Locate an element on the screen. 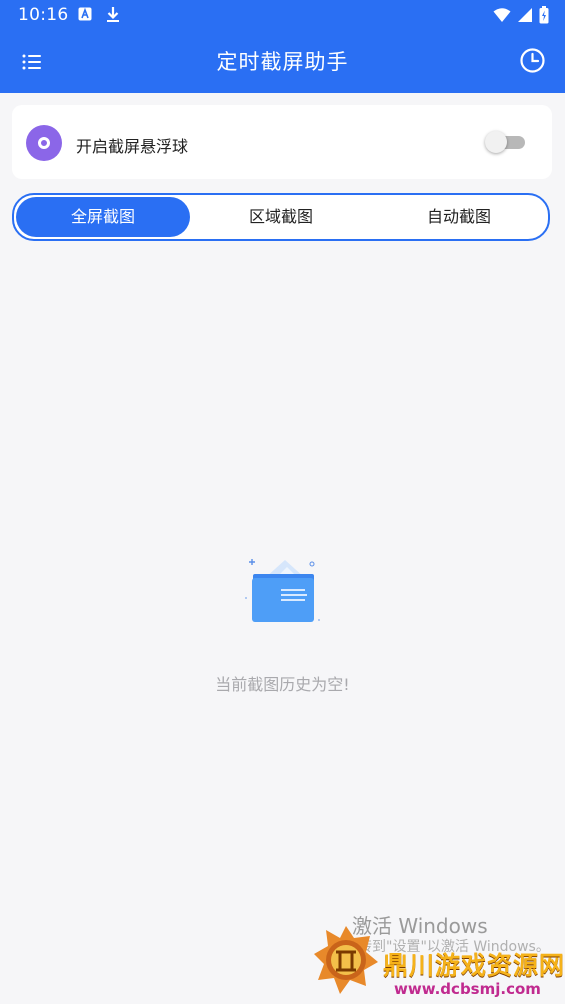  a-icon is located at coordinates (85, 14).